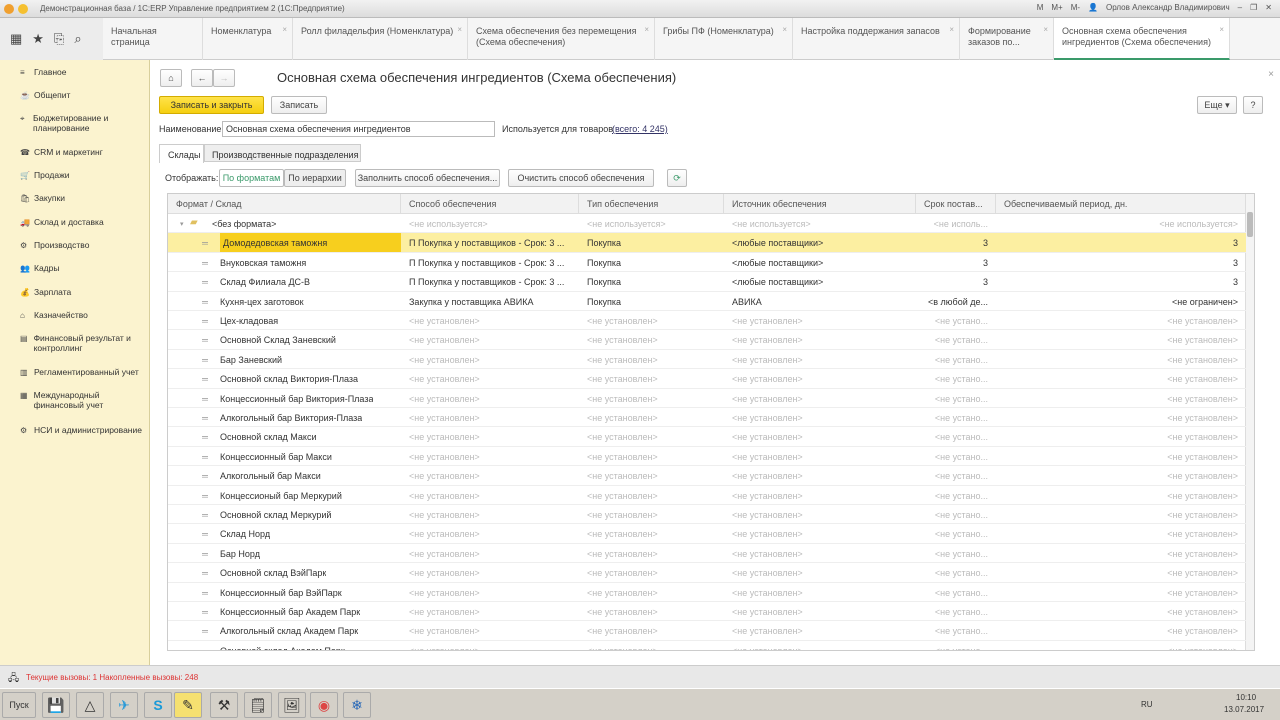 This screenshot has height=720, width=1280. I want to click on memo-m-button: M, so click(1040, 7).